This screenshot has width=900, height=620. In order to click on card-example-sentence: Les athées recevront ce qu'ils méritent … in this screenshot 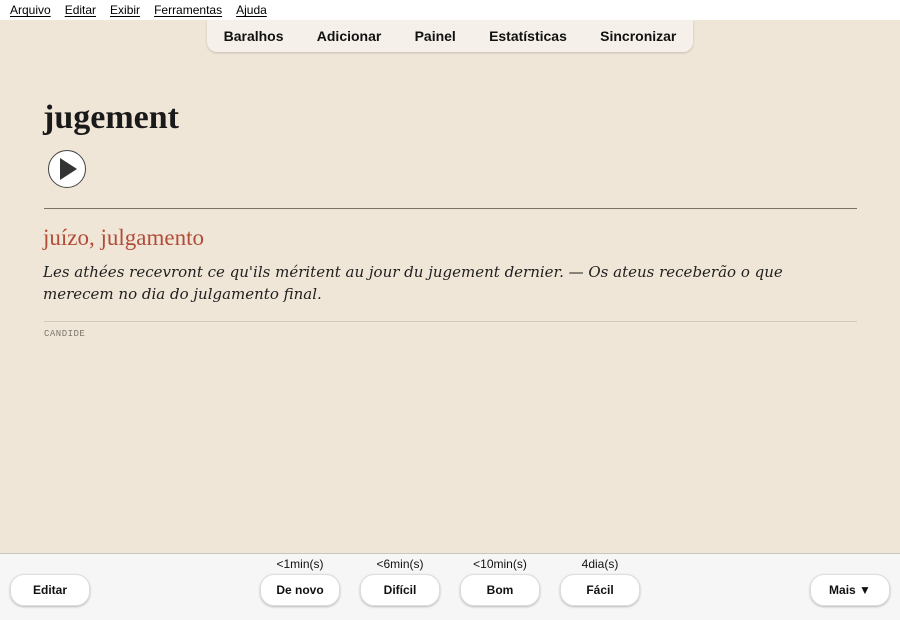, I will do `click(413, 283)`.